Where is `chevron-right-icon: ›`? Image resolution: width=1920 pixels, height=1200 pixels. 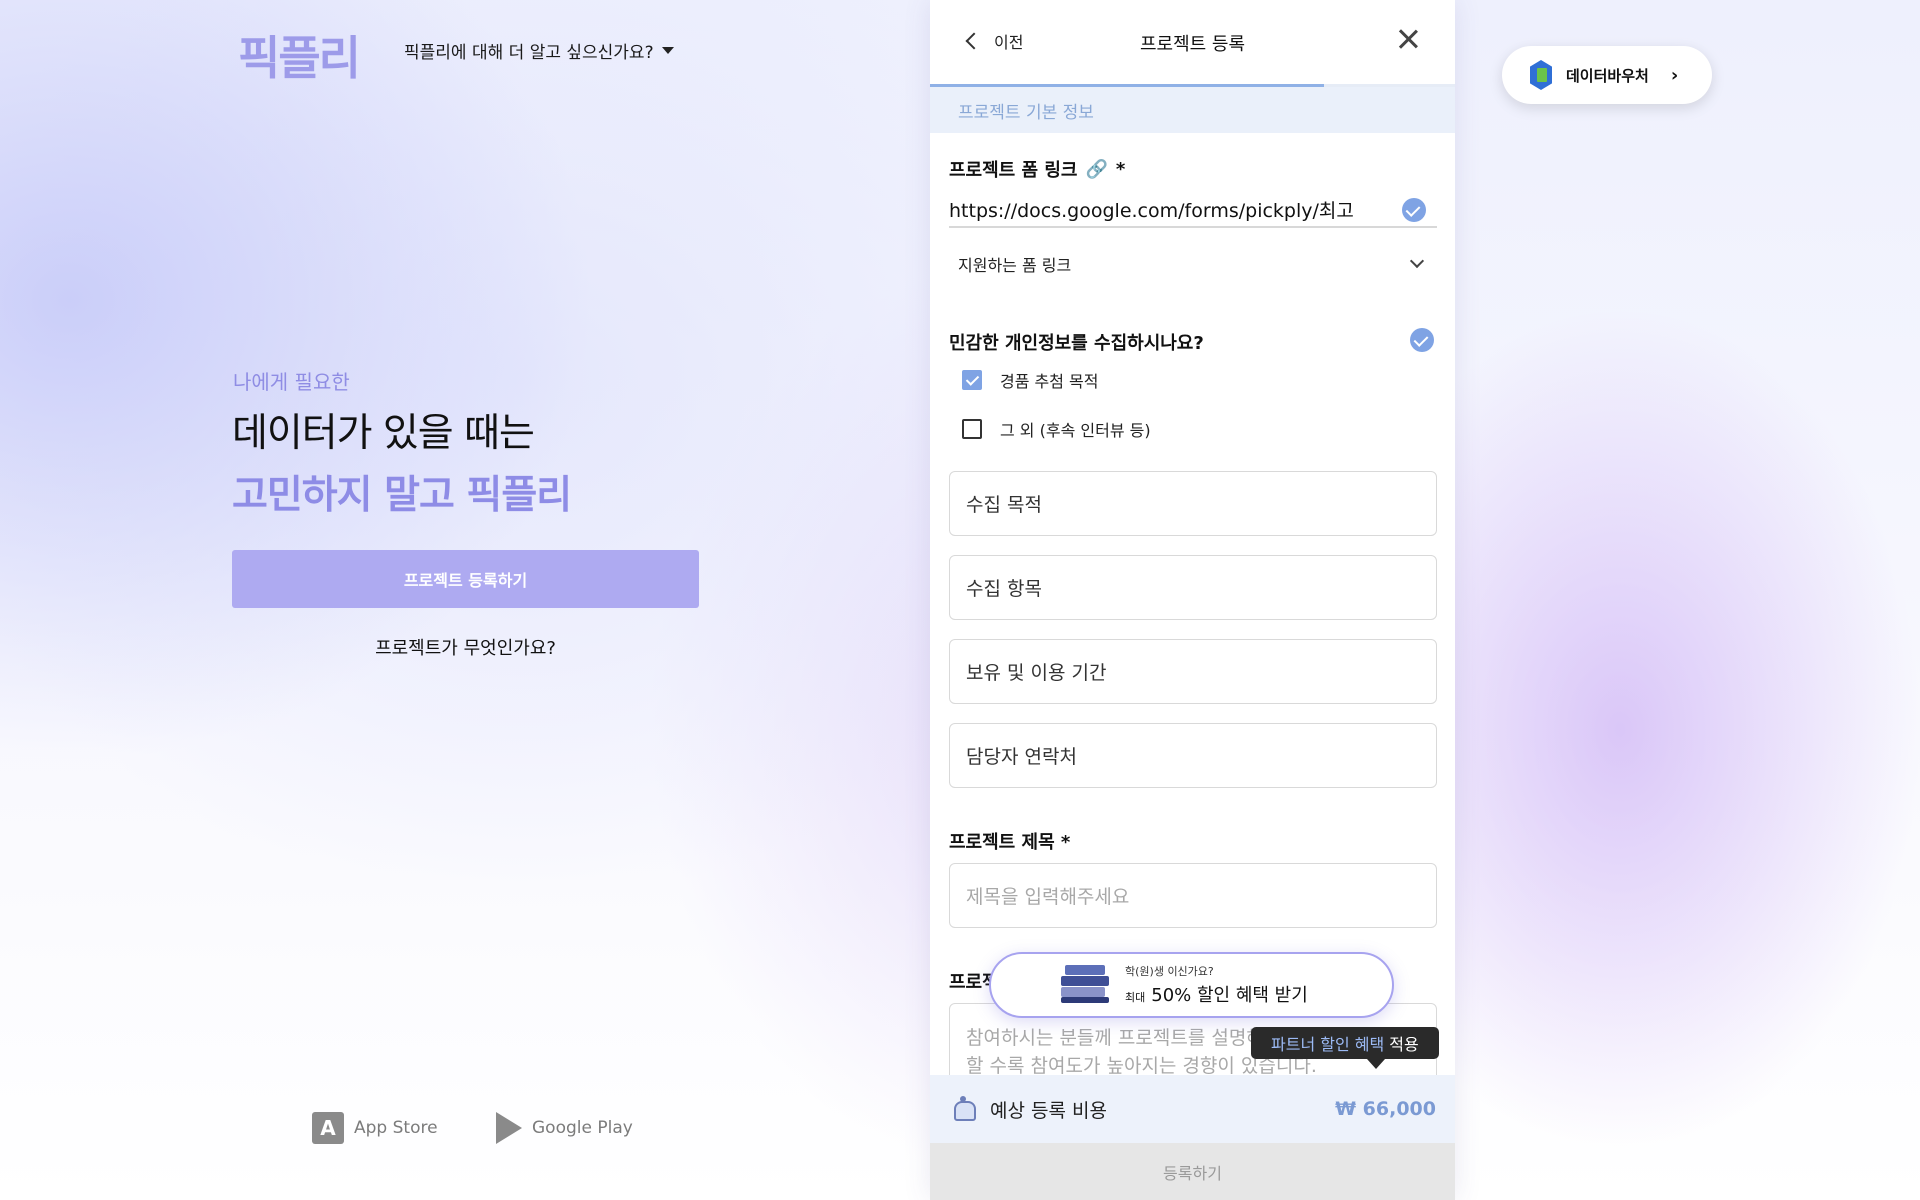 chevron-right-icon: › is located at coordinates (1674, 75).